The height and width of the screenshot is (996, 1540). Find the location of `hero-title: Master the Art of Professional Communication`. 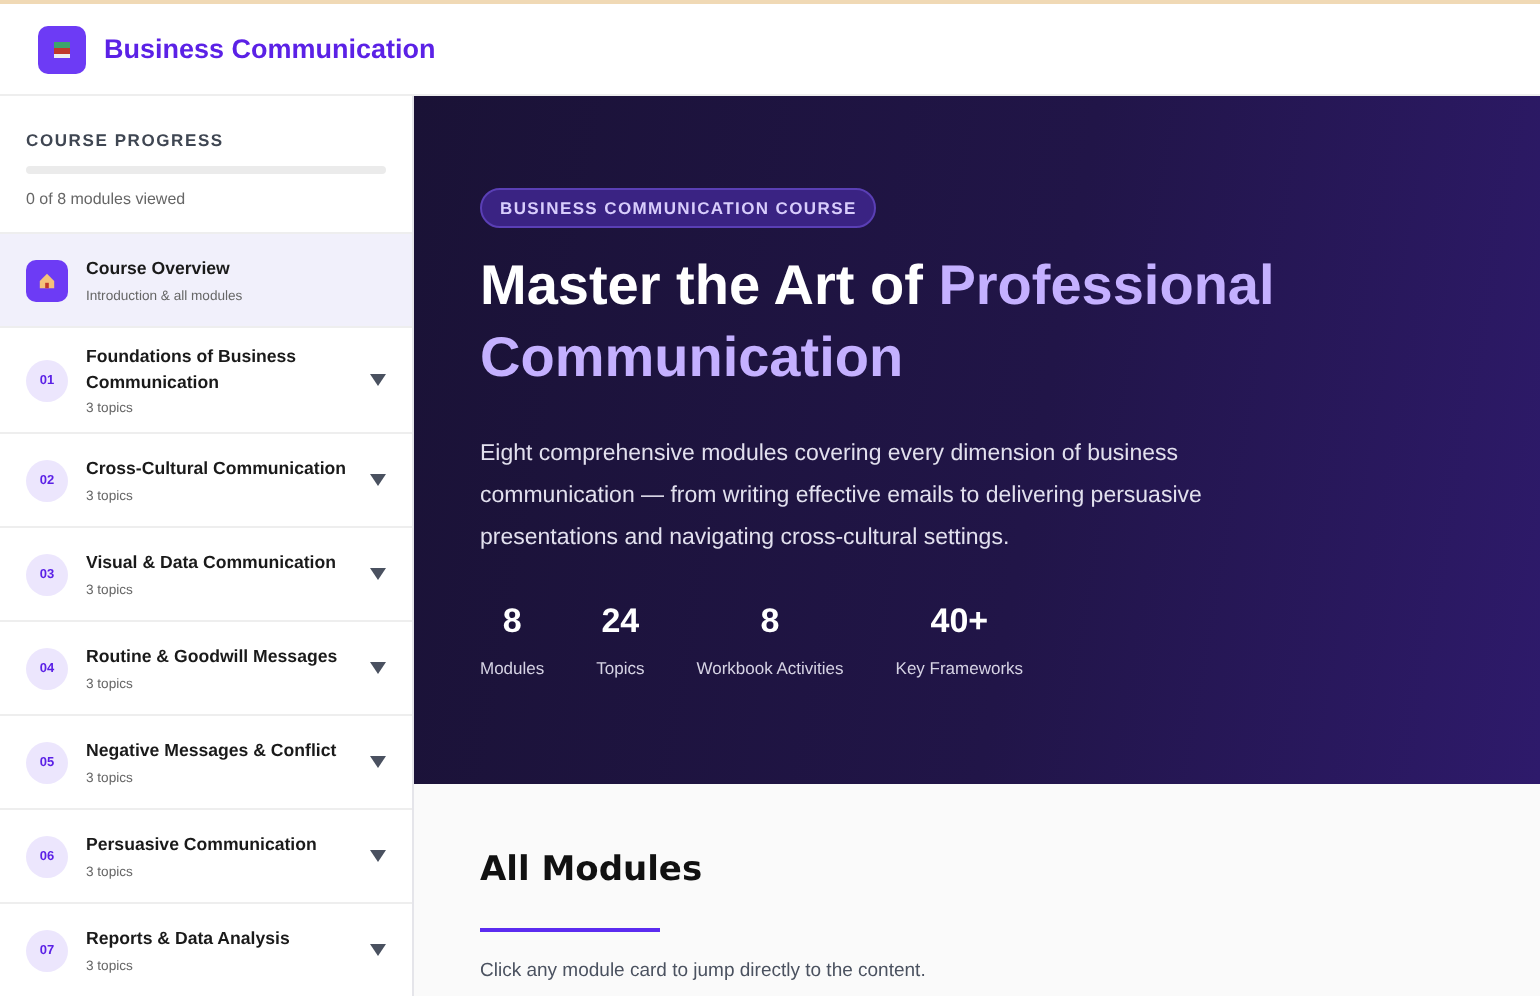

hero-title: Master the Art of Professional Communication is located at coordinates (878, 322).